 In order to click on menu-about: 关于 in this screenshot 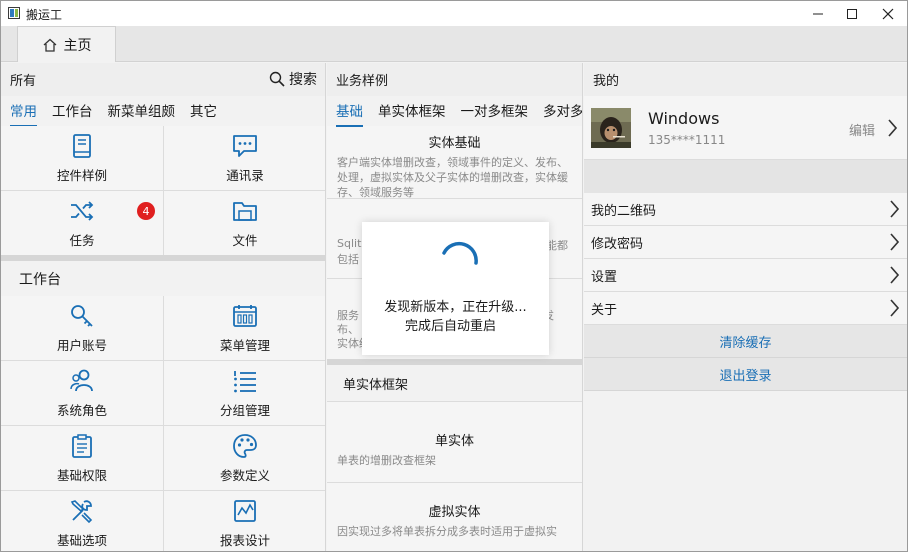, I will do `click(745, 308)`.